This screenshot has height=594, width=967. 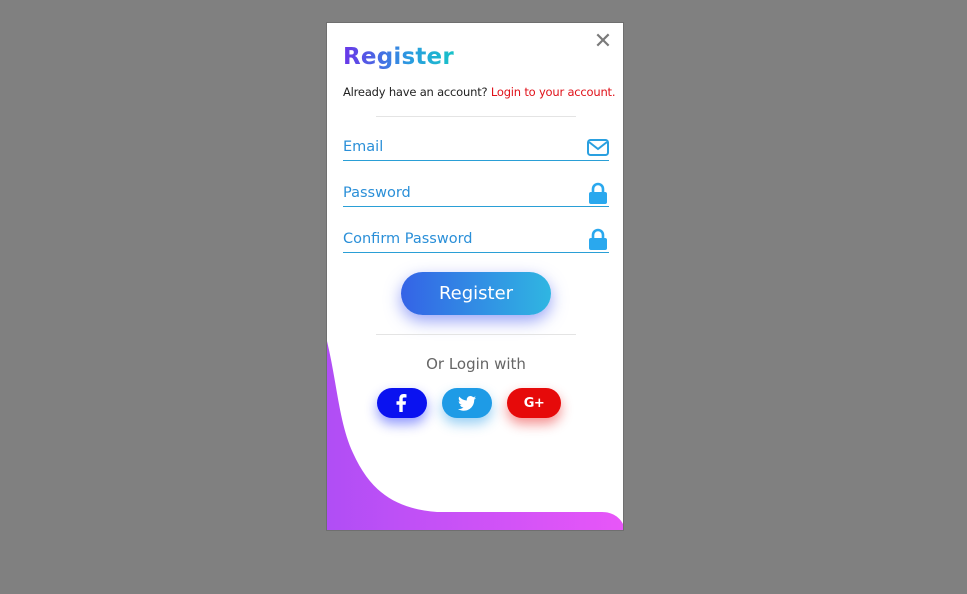 What do you see at coordinates (553, 92) in the screenshot?
I see `login-link: Login to your account.` at bounding box center [553, 92].